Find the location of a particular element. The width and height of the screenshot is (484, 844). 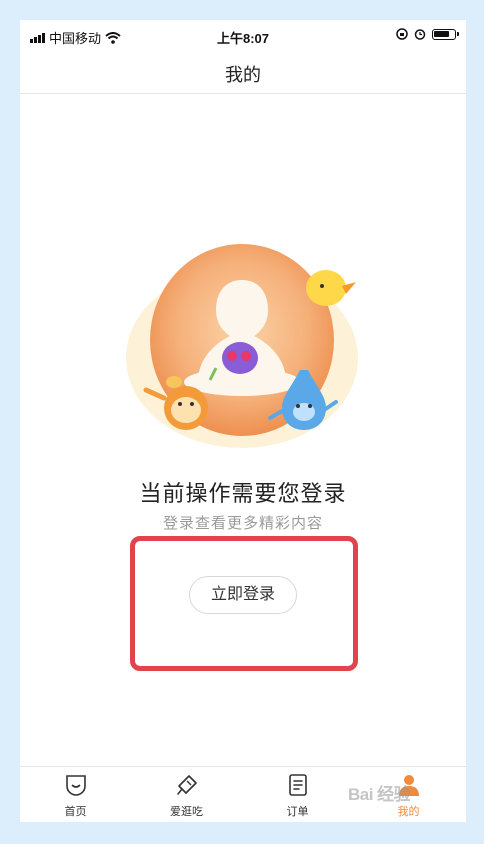

alarm-icon is located at coordinates (420, 34).